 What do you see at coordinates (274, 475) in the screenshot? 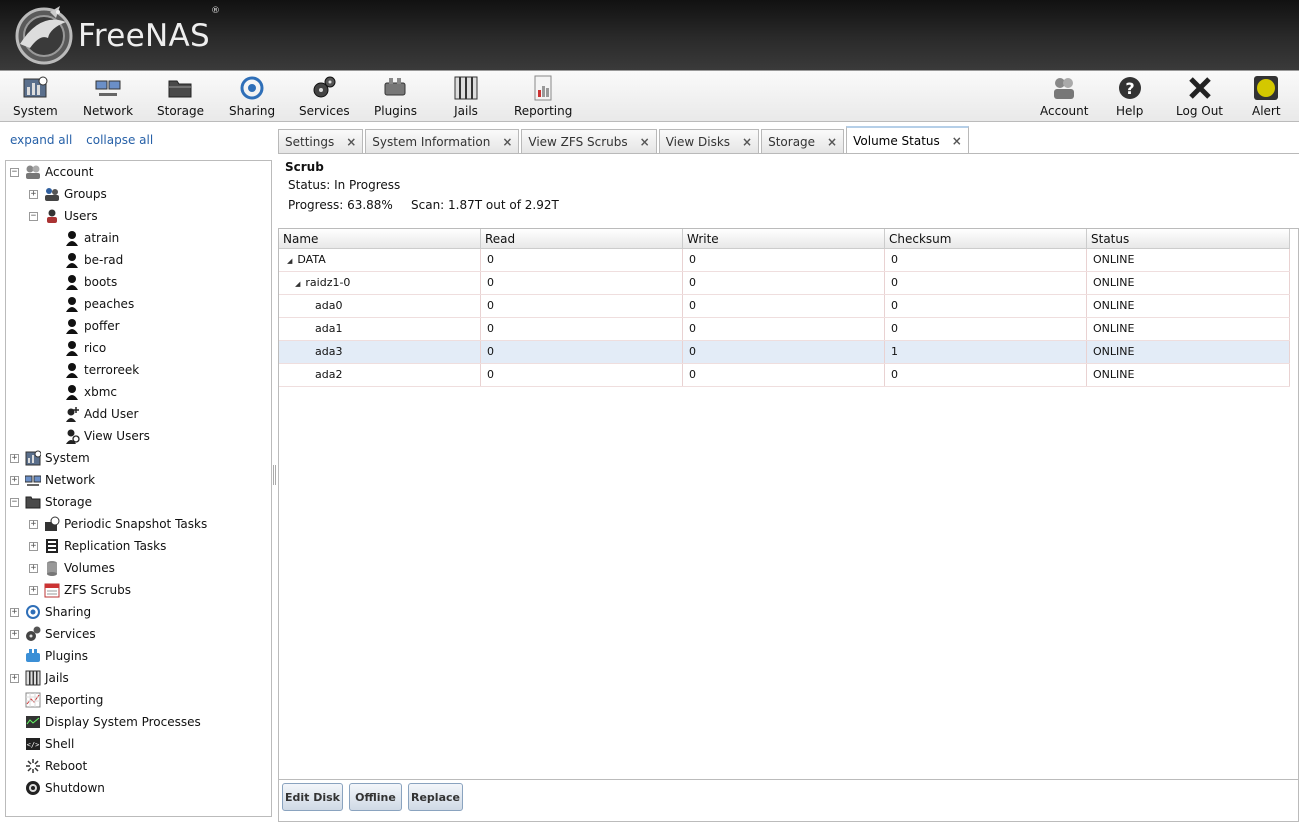
I see `panel-splitter` at bounding box center [274, 475].